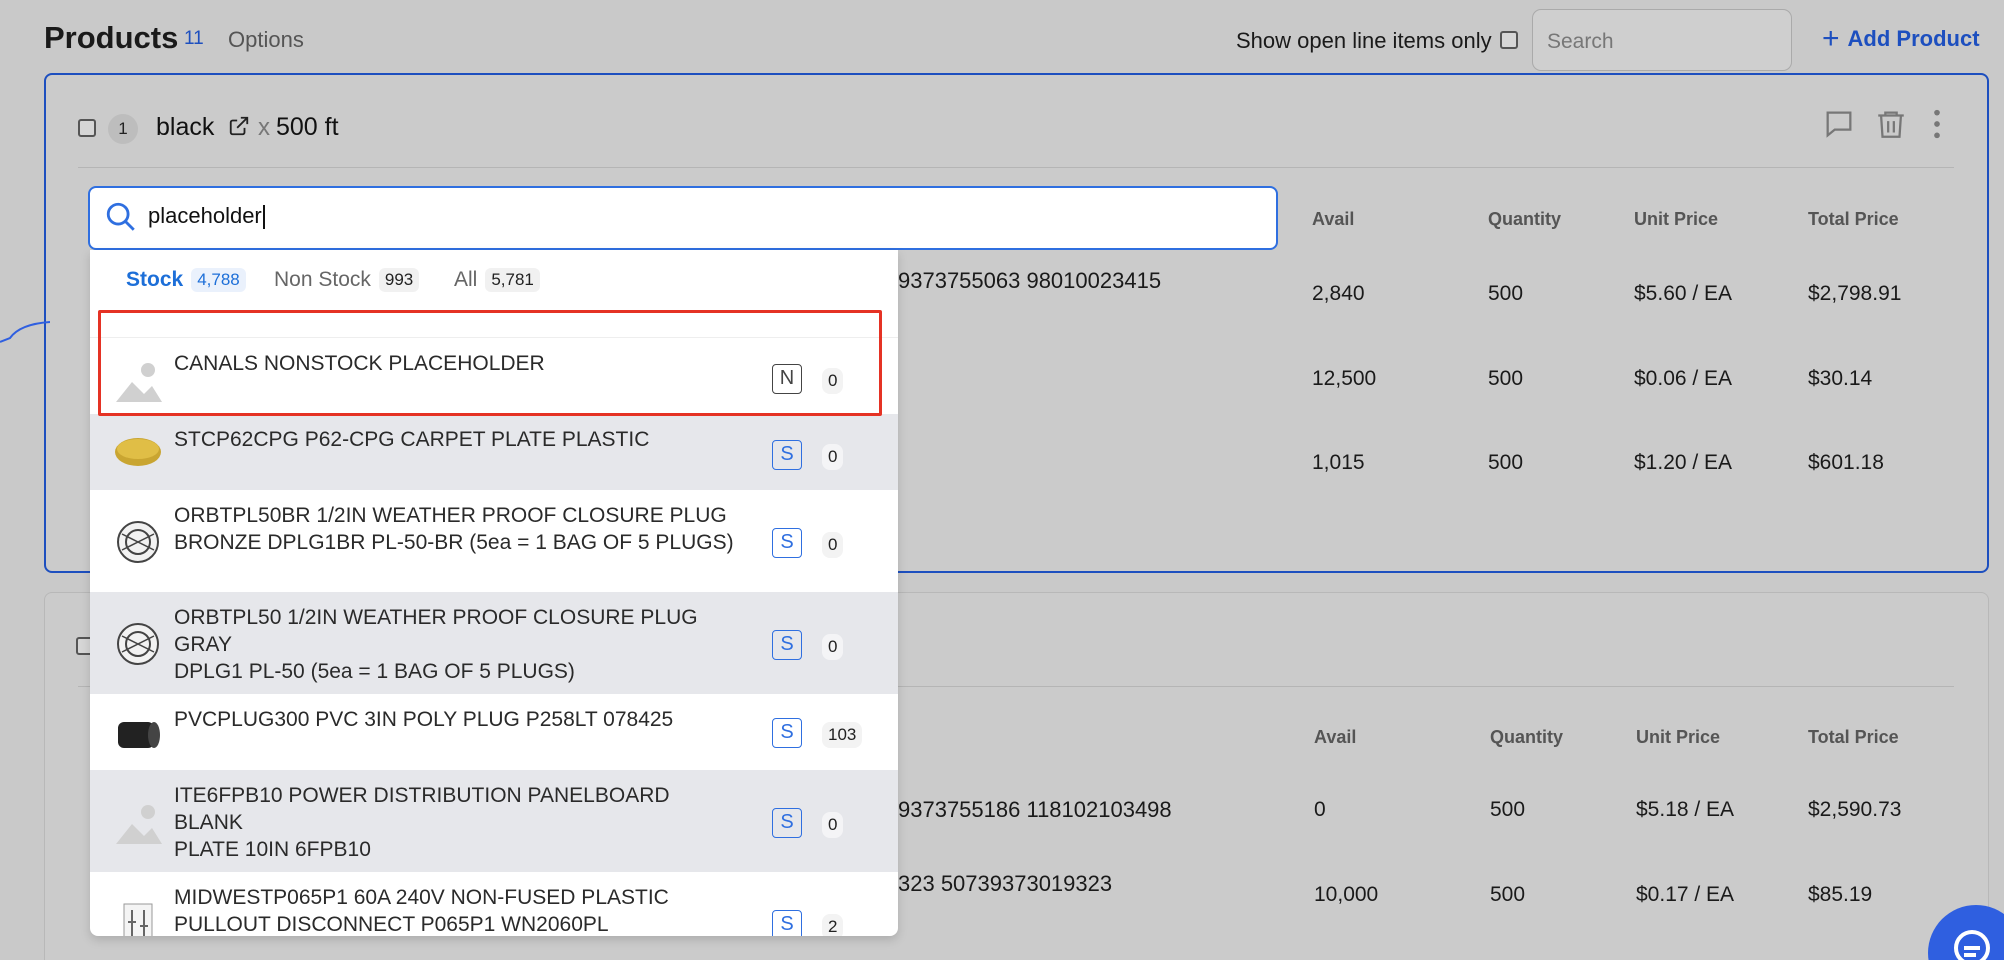 Image resolution: width=2004 pixels, height=960 pixels. I want to click on add-product-button: + Add Product, so click(1901, 38).